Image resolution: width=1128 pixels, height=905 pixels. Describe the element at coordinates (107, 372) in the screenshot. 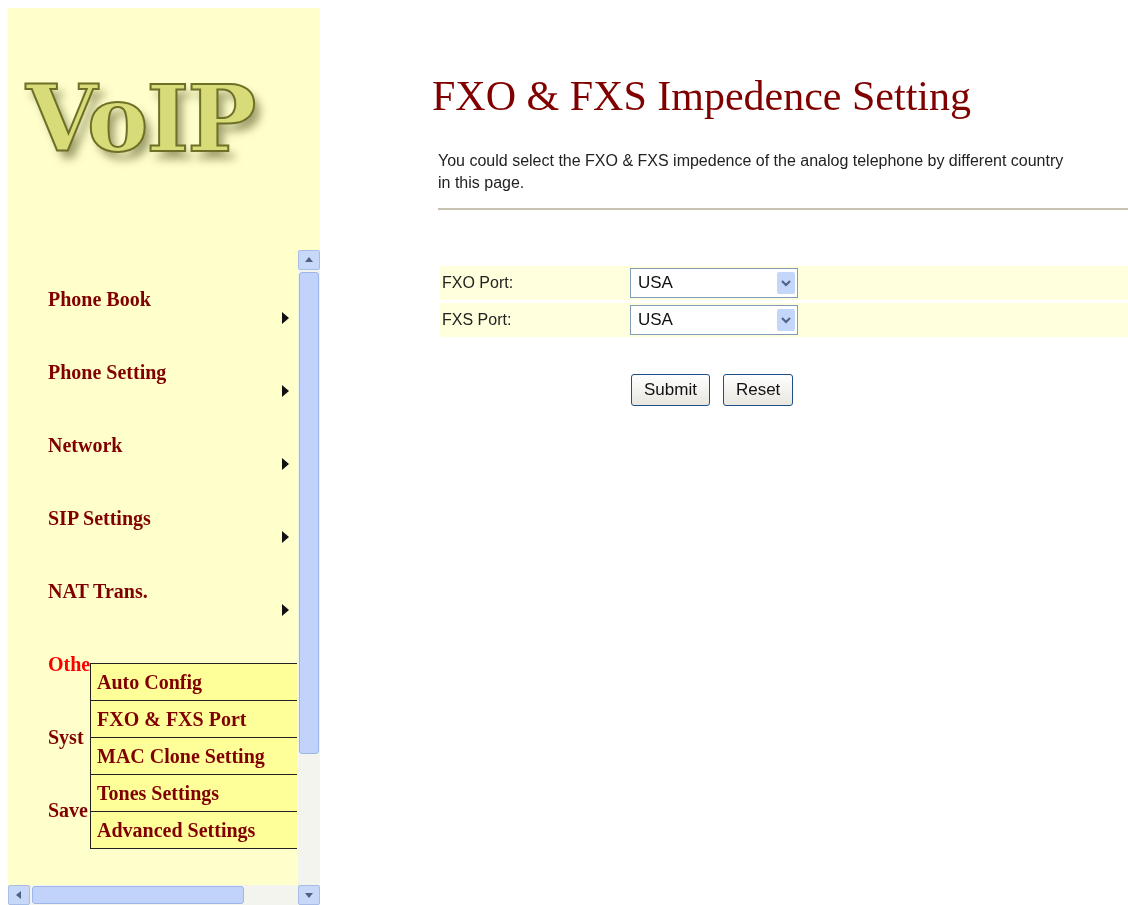

I see `menu-item: Phone Setting` at that location.